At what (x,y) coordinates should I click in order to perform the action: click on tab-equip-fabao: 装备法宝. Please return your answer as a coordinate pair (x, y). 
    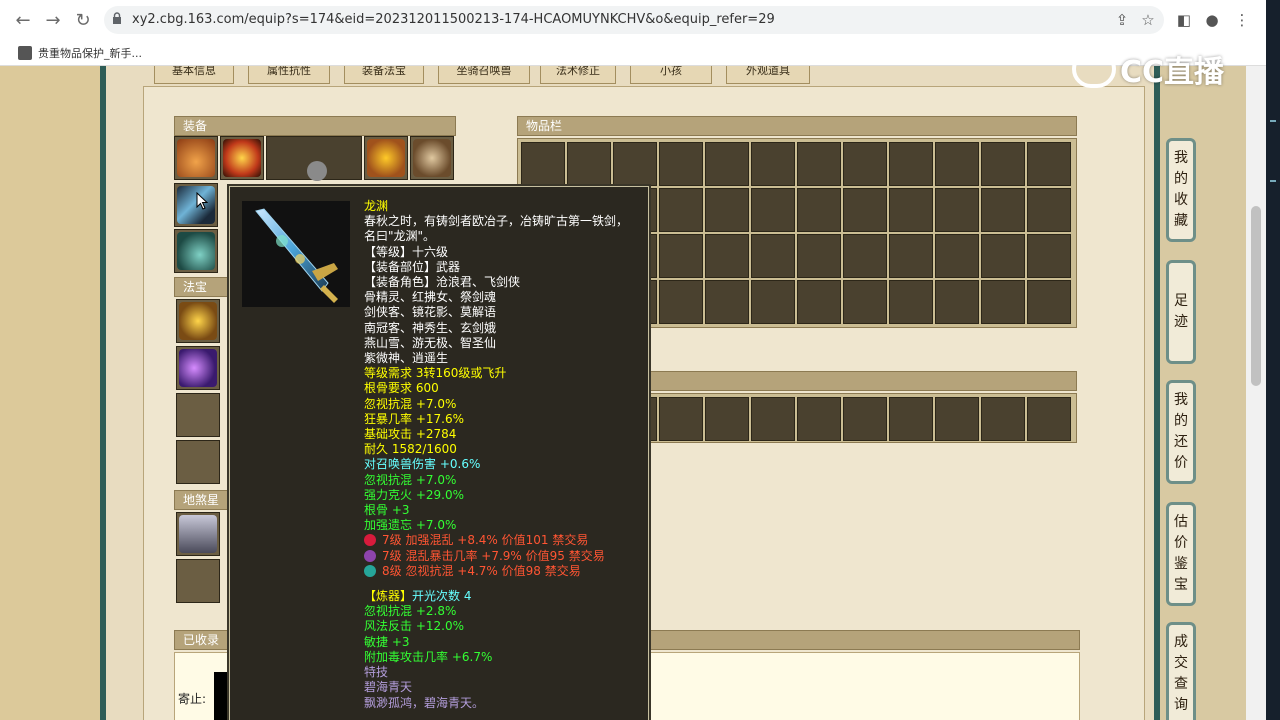
    Looking at the image, I should click on (384, 75).